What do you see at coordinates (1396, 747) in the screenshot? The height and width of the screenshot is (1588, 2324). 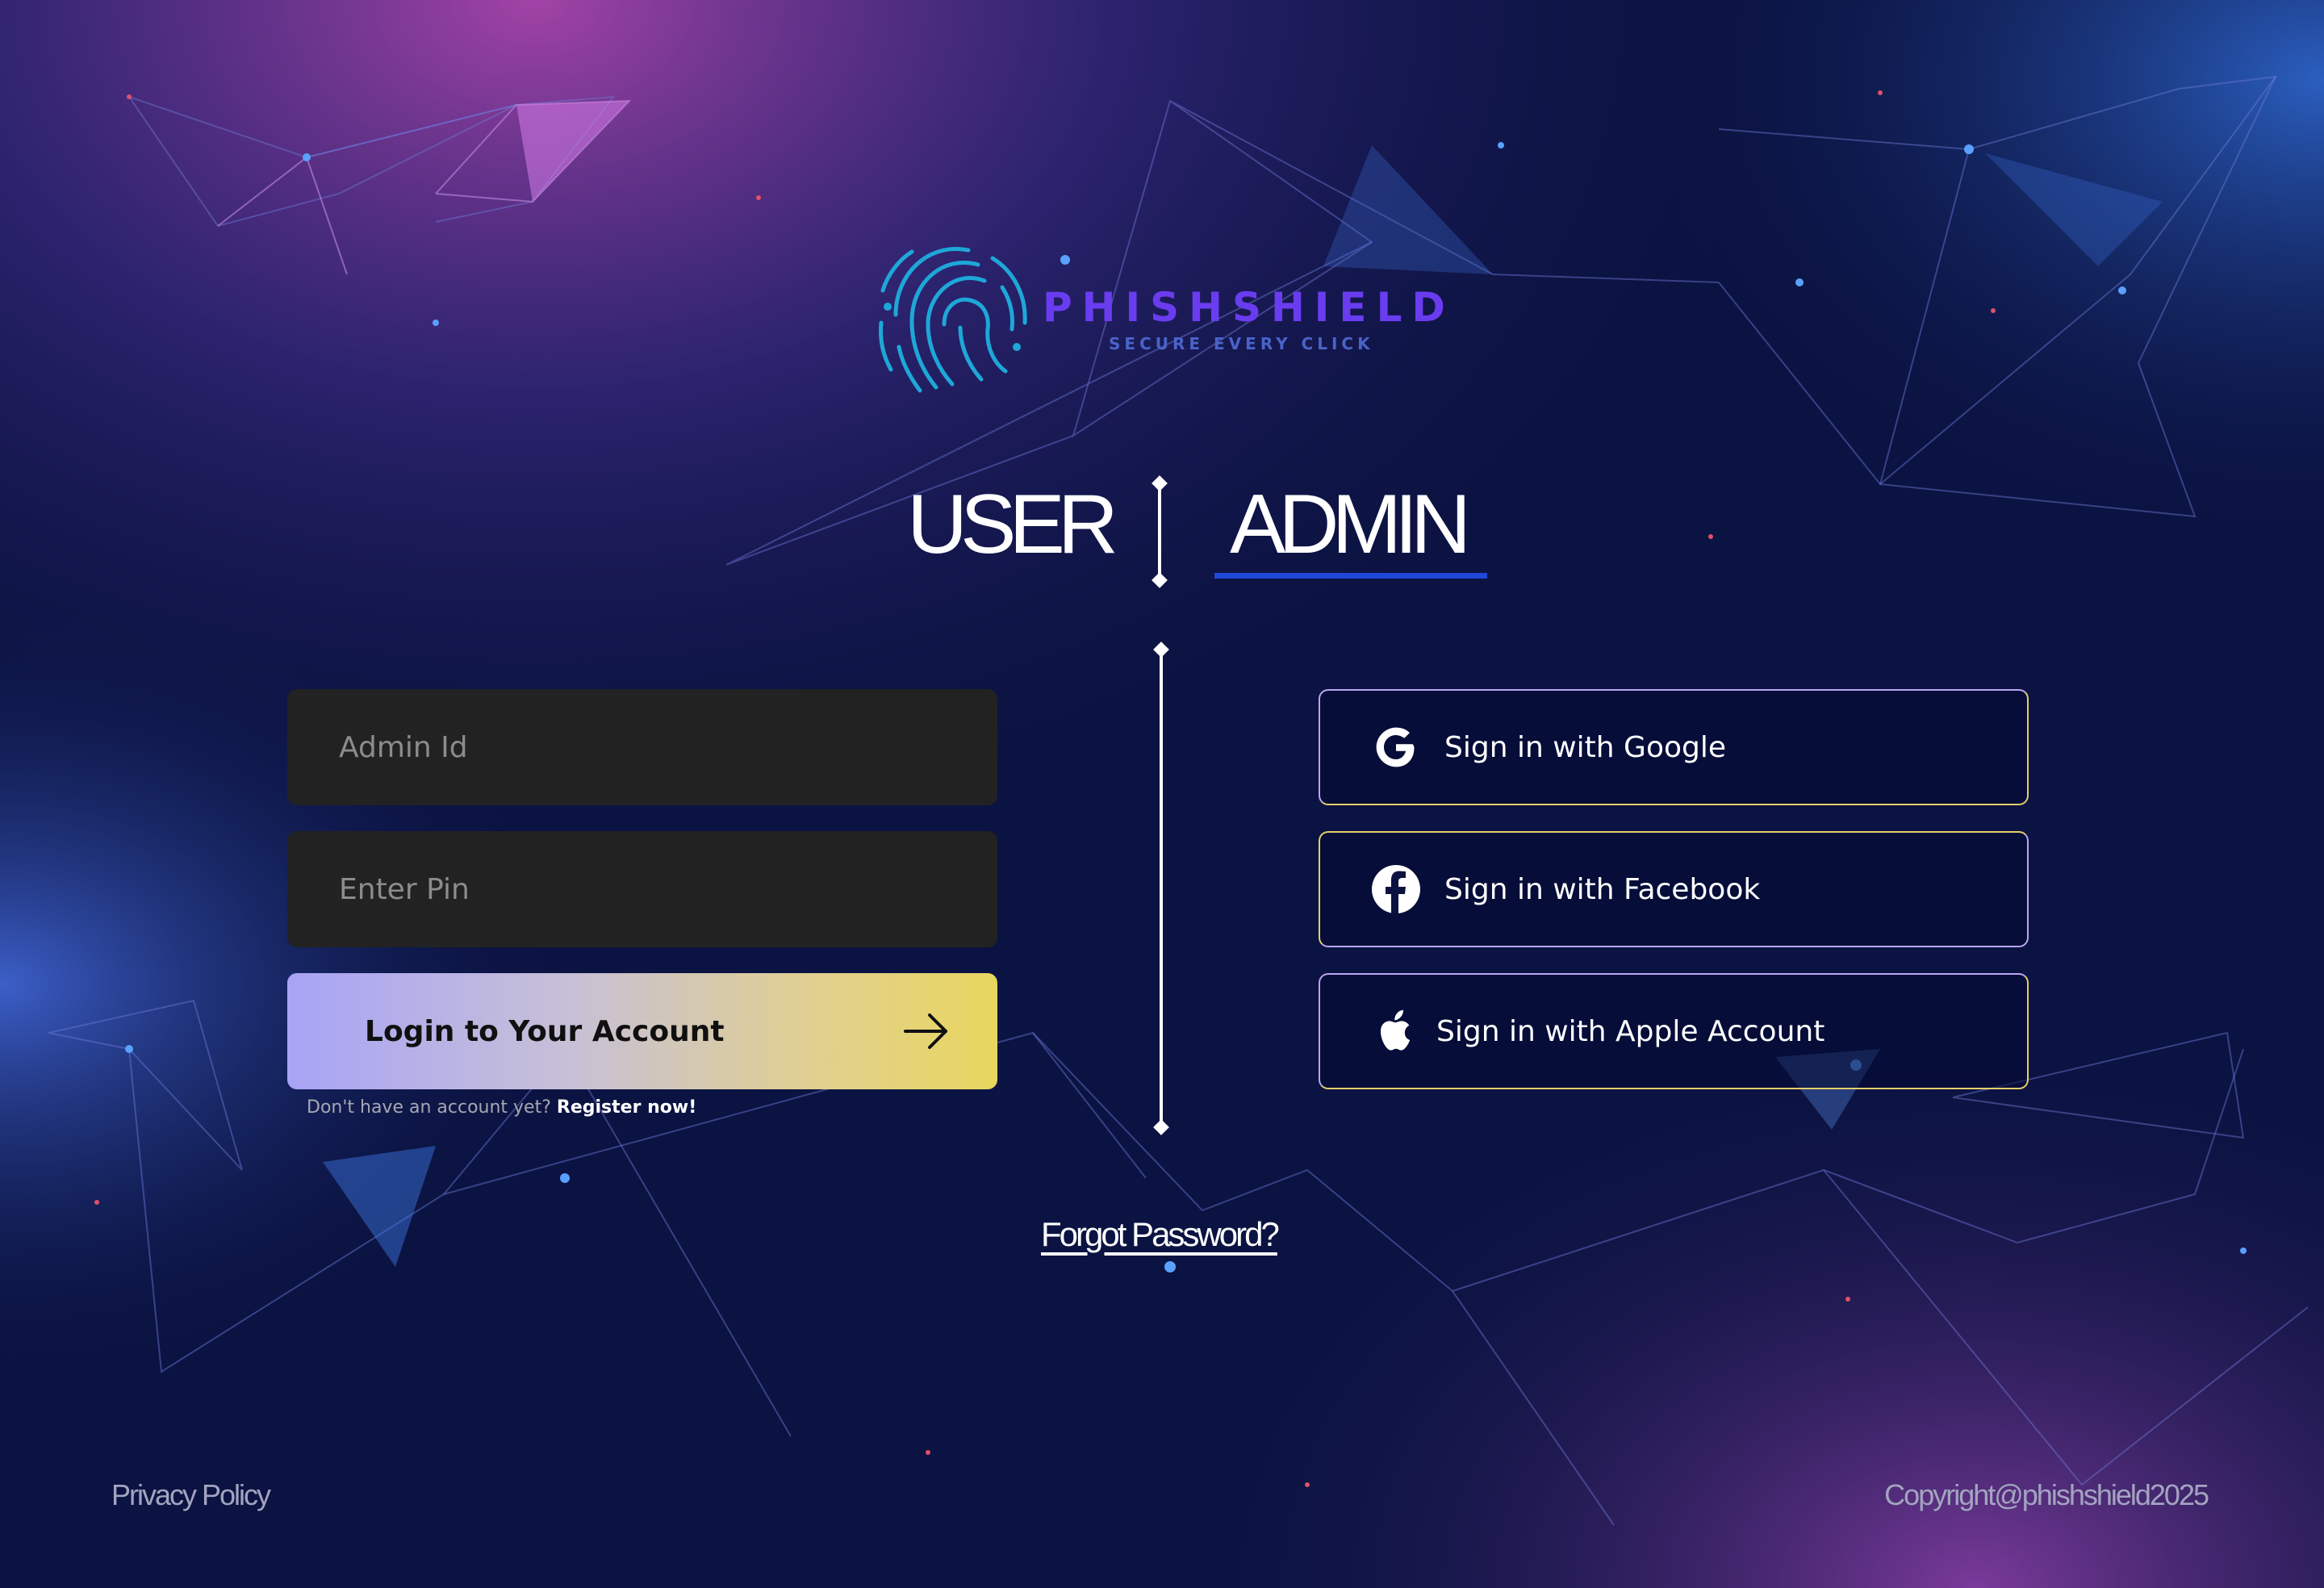 I see `google-icon` at bounding box center [1396, 747].